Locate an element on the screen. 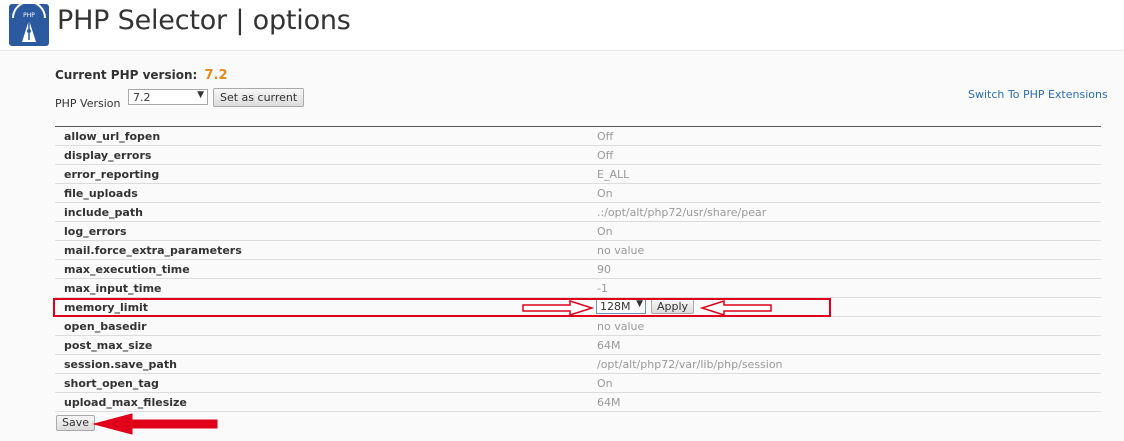  option-row-open-basedir: open_basedir no value is located at coordinates (578, 326).